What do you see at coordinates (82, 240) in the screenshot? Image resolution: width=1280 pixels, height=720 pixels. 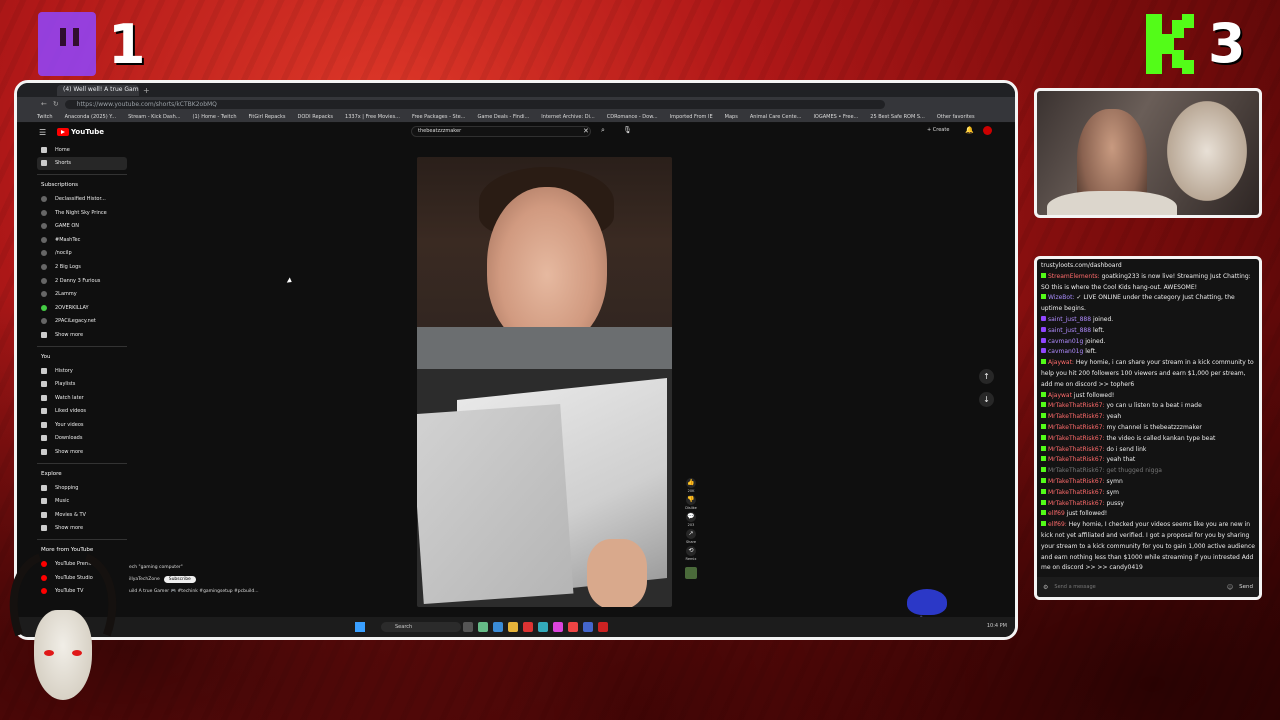 I see `subscription-item: #MashTec` at bounding box center [82, 240].